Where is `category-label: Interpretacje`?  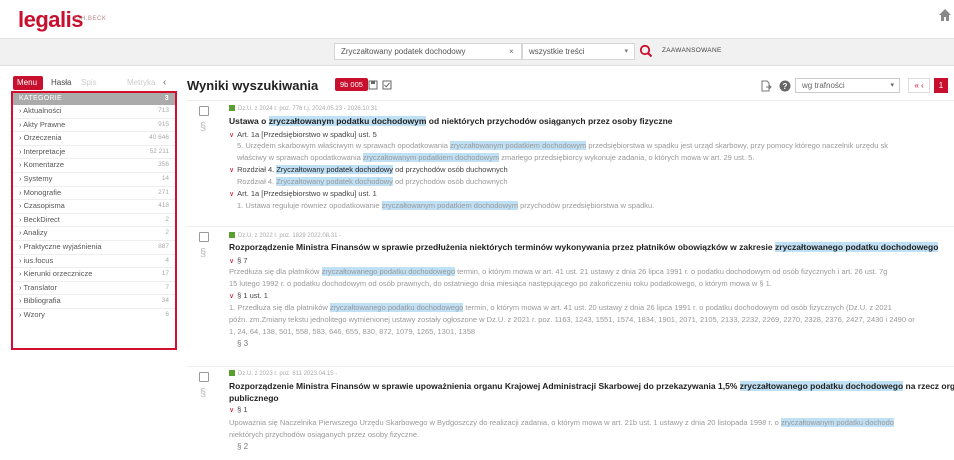
category-label: Interpretacje is located at coordinates (44, 151).